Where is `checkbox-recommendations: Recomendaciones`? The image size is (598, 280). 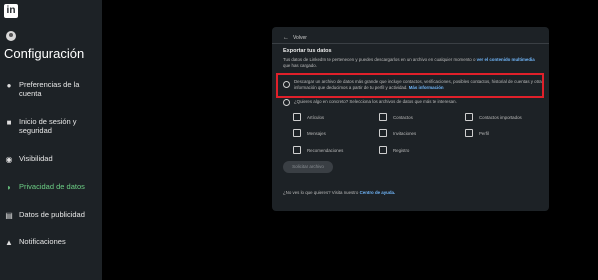
checkbox-recommendations: Recomendaciones is located at coordinates (318, 150).